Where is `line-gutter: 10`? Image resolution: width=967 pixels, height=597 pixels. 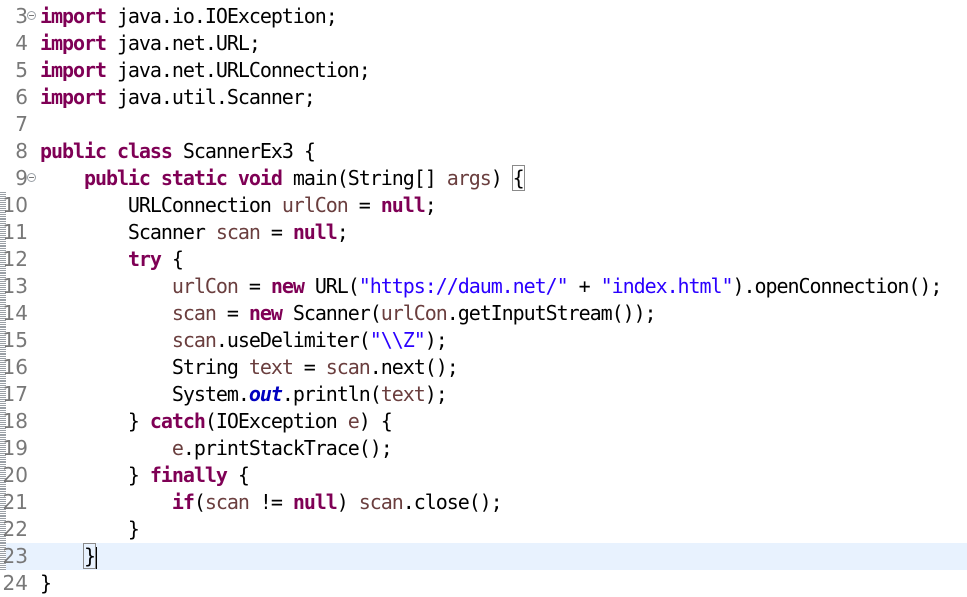 line-gutter: 10 is located at coordinates (16, 205).